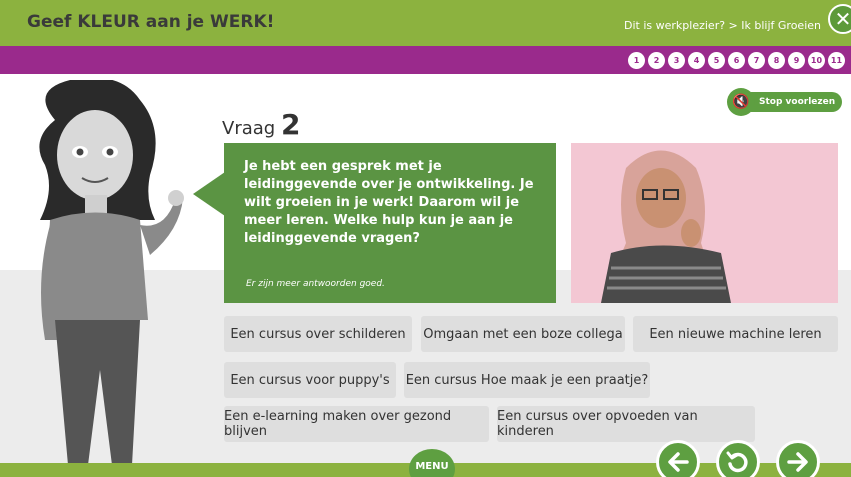 The height and width of the screenshot is (477, 851). I want to click on answer-option-6: Een e-learning maken over gezond blijven, so click(356, 424).